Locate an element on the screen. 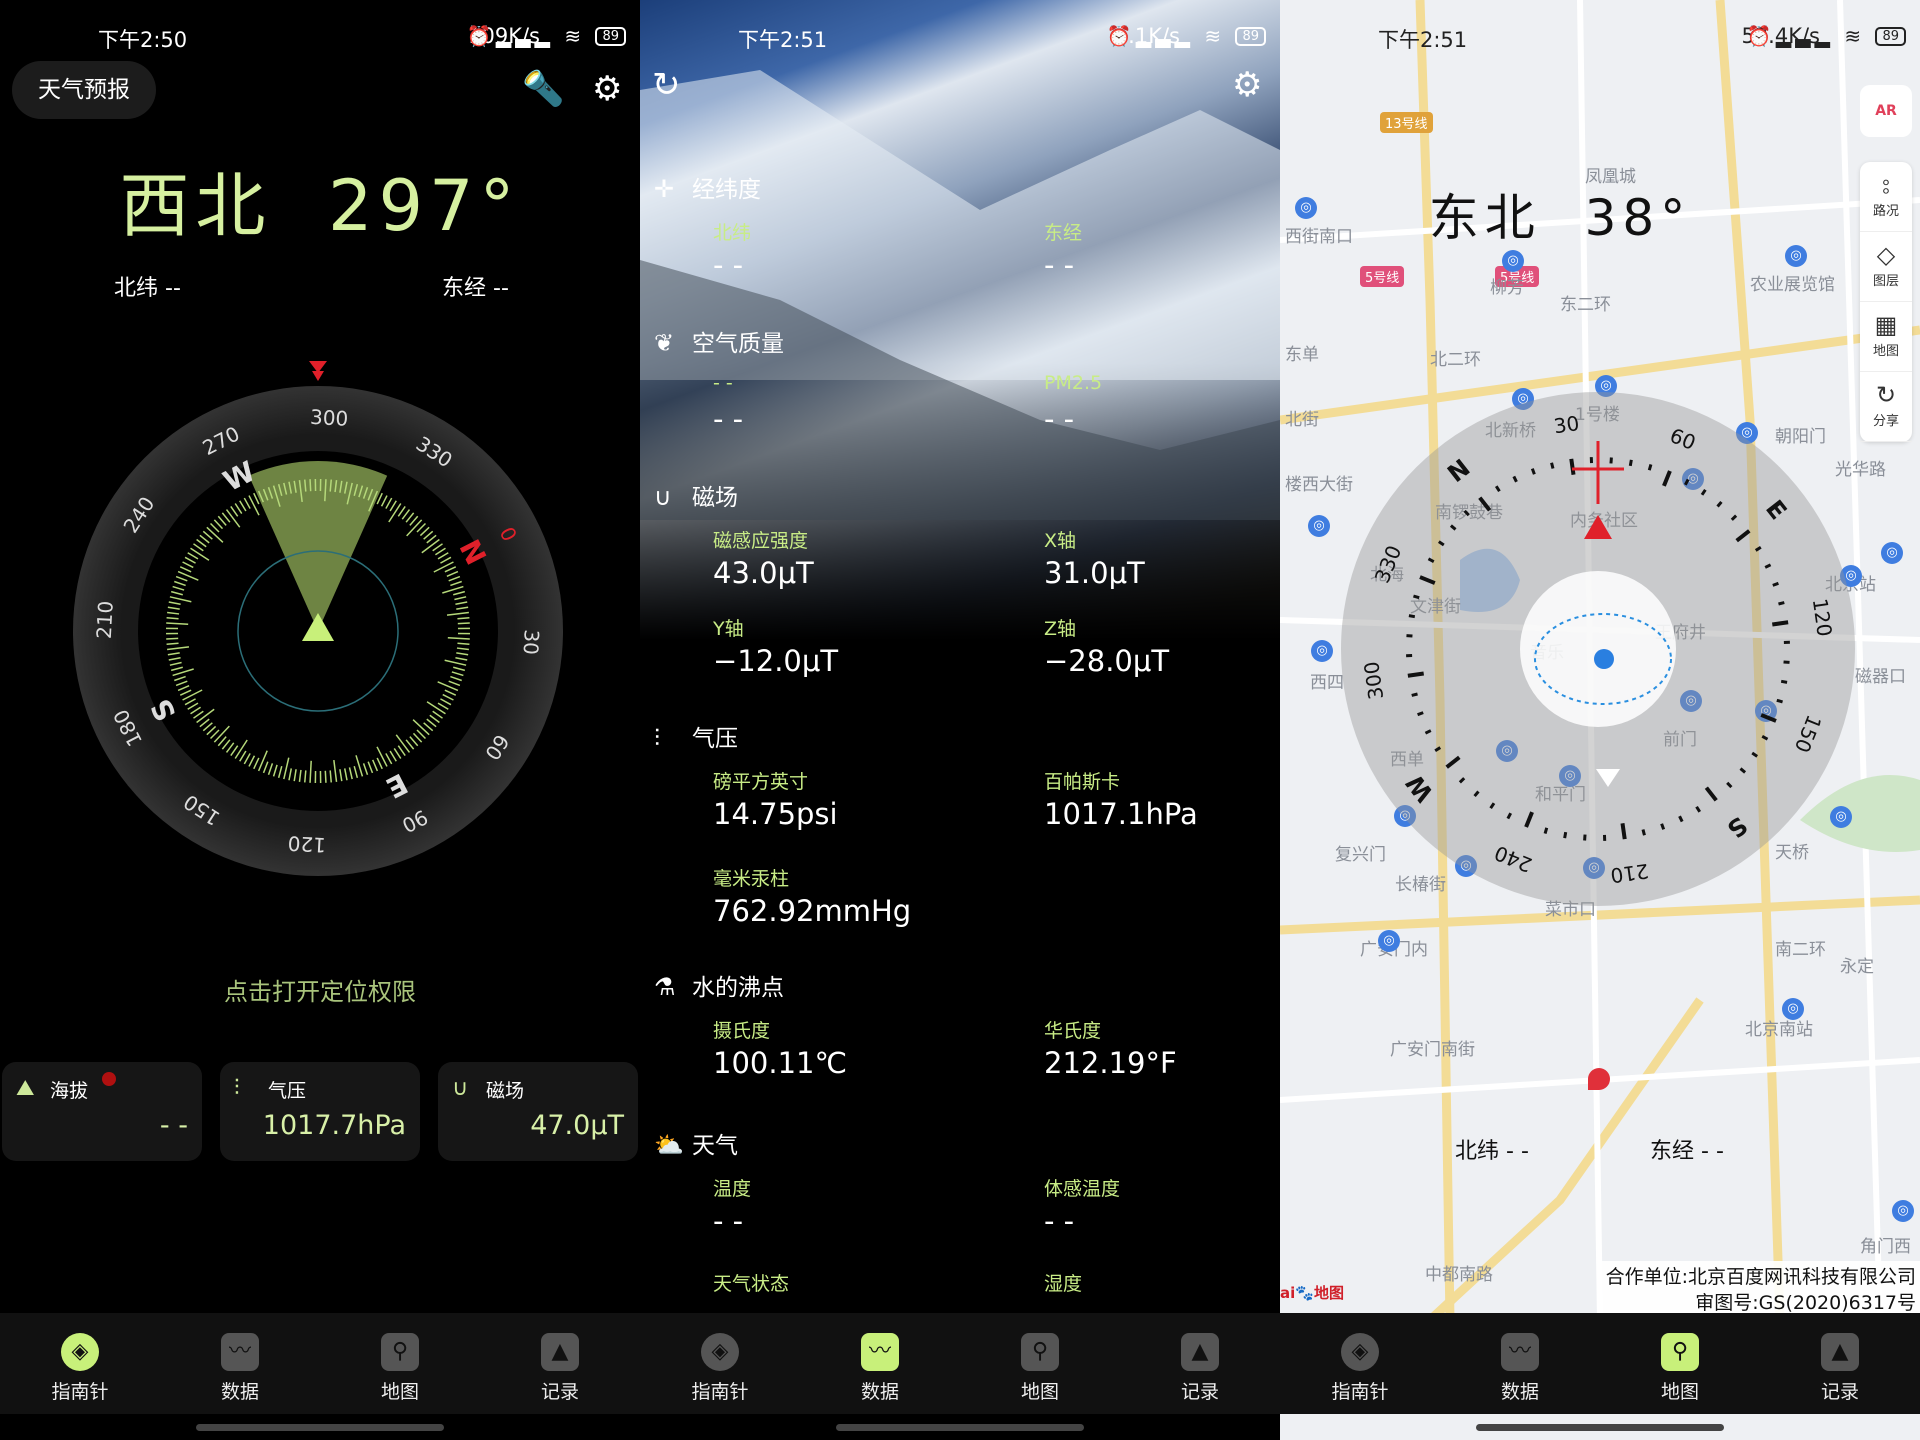 The image size is (1920, 1440). map-tool-sidebar: ⦂ 路况 ◇ 图层 ▦ 地图 ↻ 分享 is located at coordinates (1886, 302).